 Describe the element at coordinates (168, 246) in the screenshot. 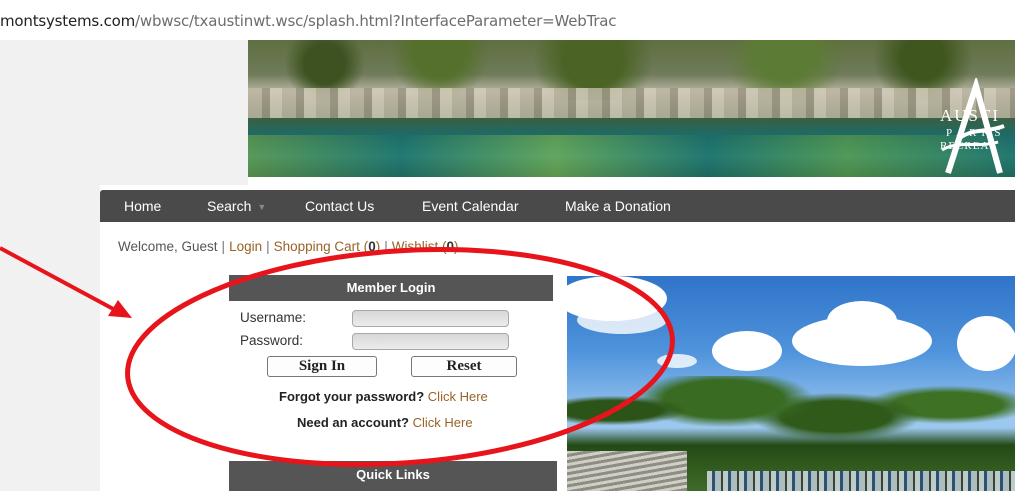

I see `welcome-greeting: Welcome, Guest` at that location.